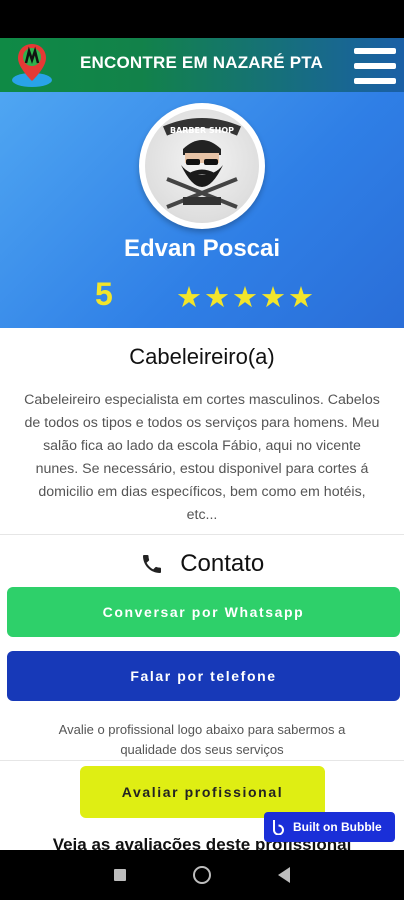 The height and width of the screenshot is (900, 404). Describe the element at coordinates (202, 792) in the screenshot. I see `rate-professional-button: Avaliar profissional` at that location.